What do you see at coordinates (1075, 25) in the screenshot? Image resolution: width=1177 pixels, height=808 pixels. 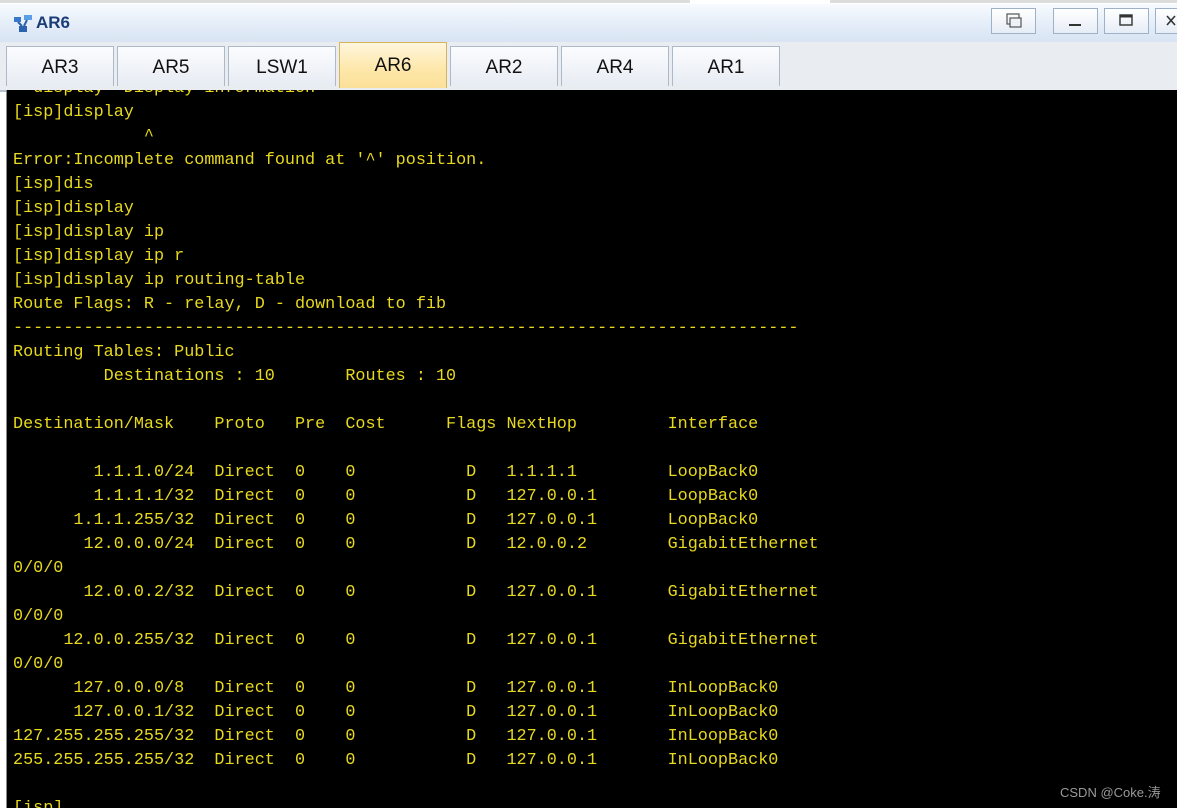 I see `minimize-icon` at bounding box center [1075, 25].